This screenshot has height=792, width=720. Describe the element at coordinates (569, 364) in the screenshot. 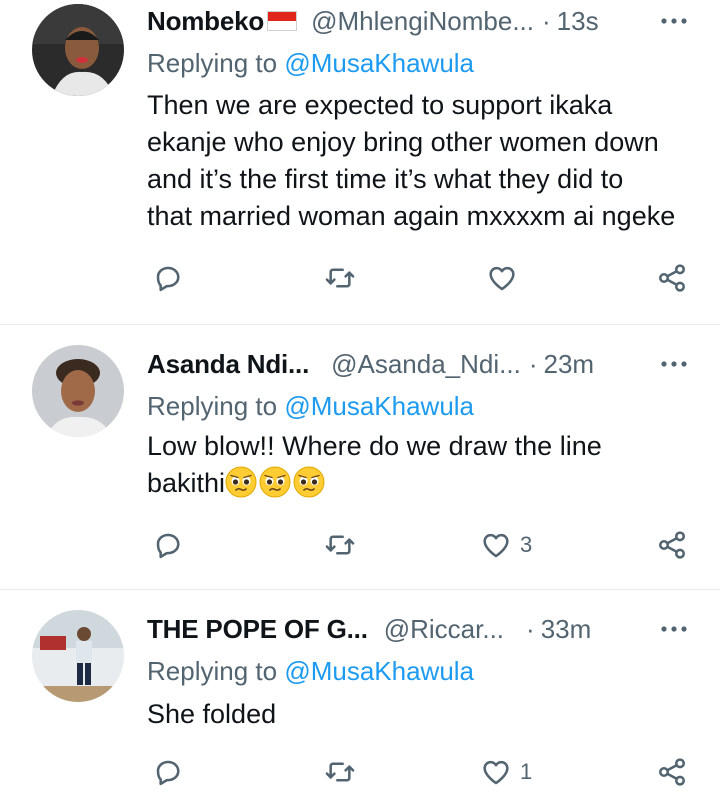

I see `timestamp: 23m` at that location.